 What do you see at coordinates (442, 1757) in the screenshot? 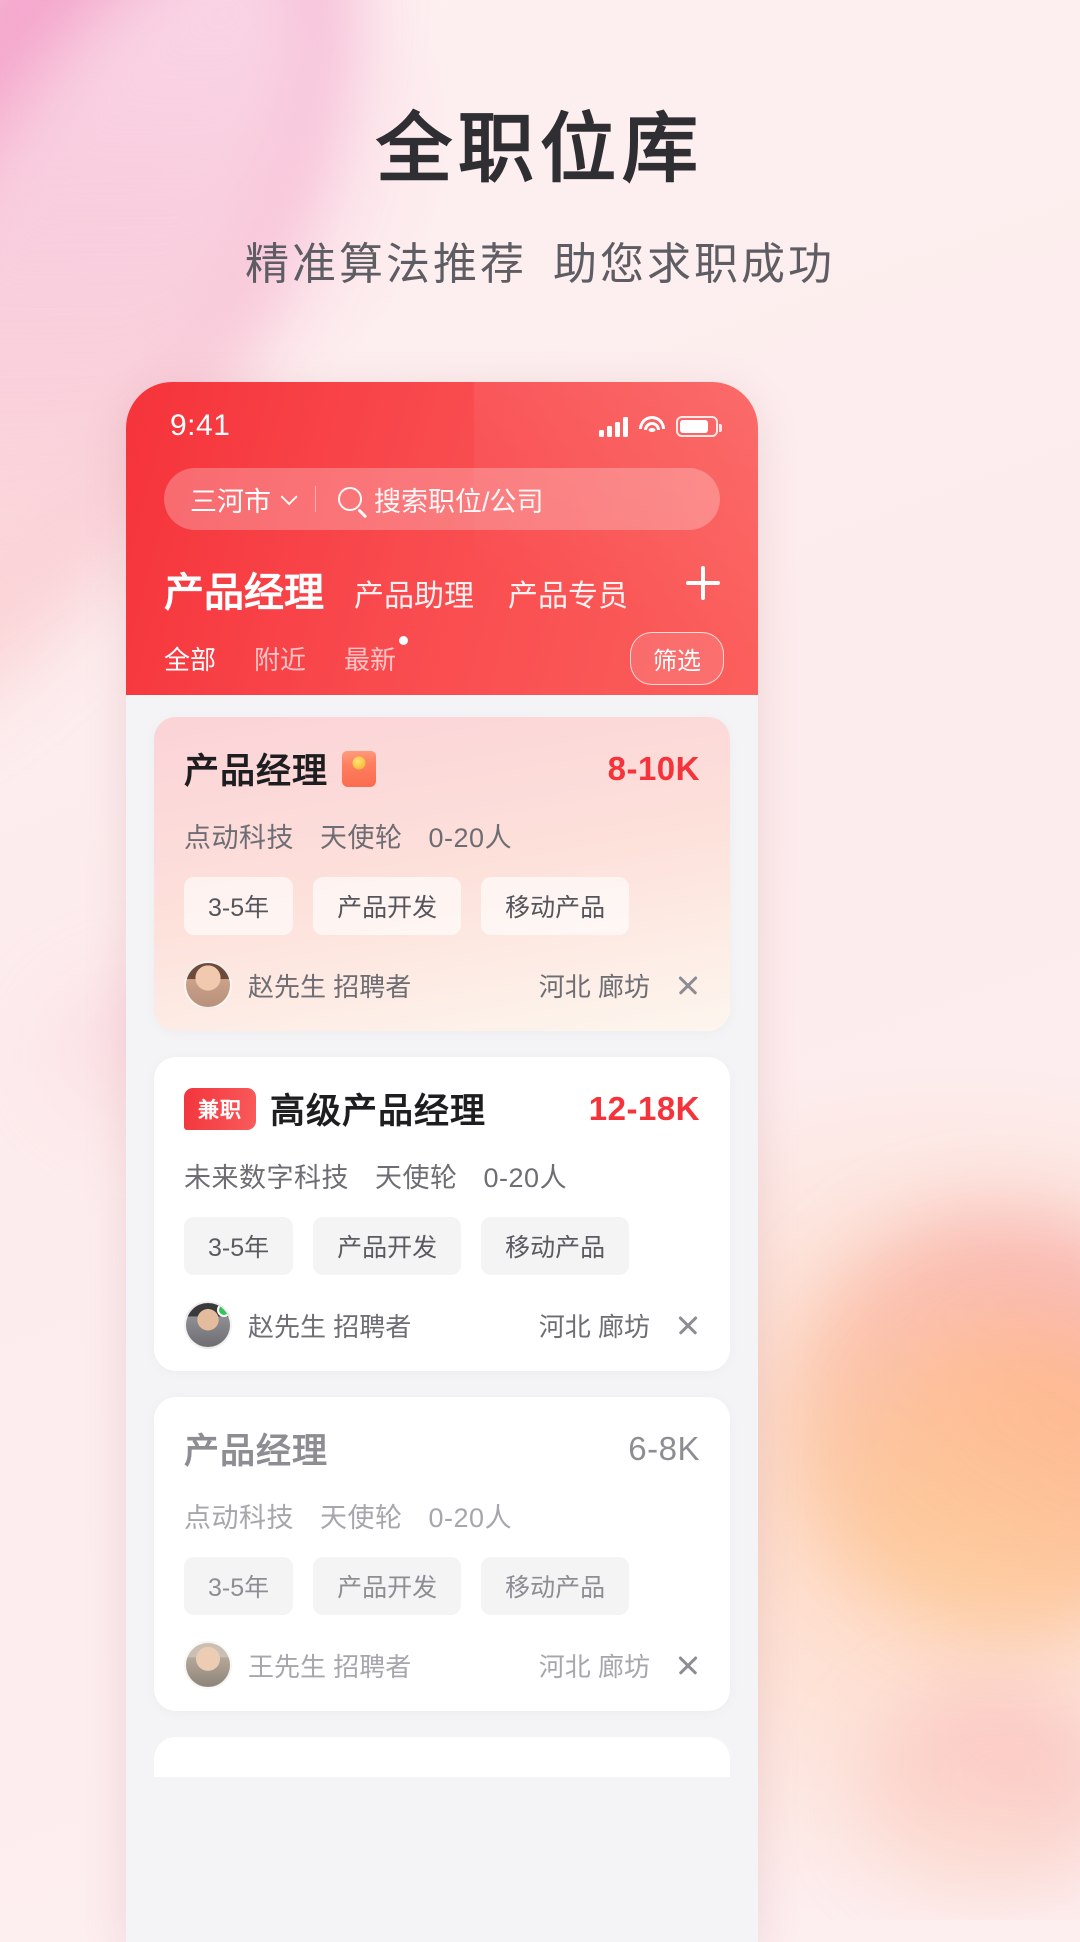
I see `job-card-next-peek` at bounding box center [442, 1757].